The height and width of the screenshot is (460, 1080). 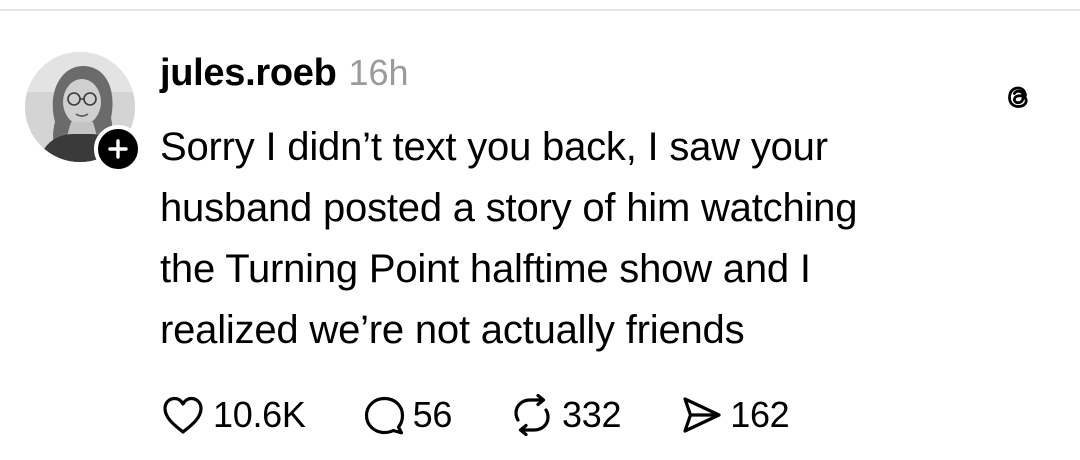 I want to click on like-button: 10.6K, so click(x=233, y=415).